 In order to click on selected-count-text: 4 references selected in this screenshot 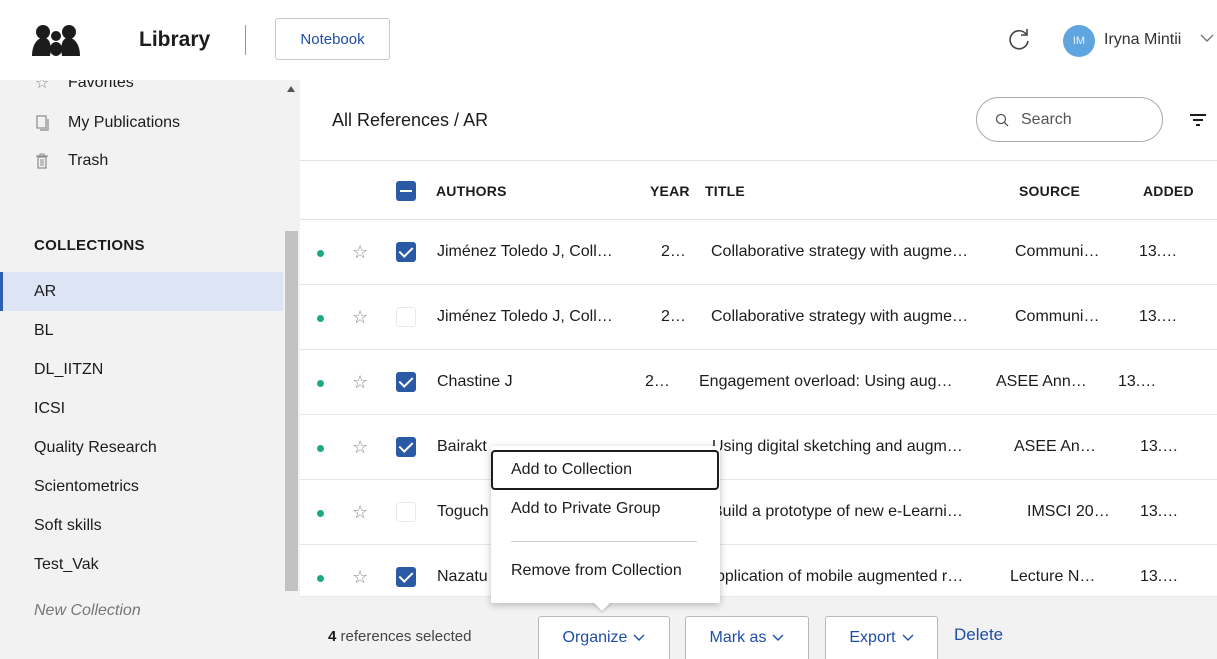, I will do `click(399, 636)`.